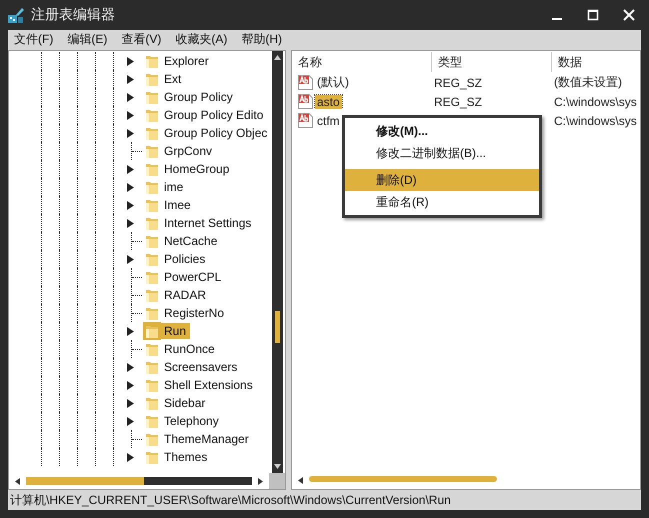 This screenshot has height=518, width=649. What do you see at coordinates (593, 15) in the screenshot?
I see `maximize-icon` at bounding box center [593, 15].